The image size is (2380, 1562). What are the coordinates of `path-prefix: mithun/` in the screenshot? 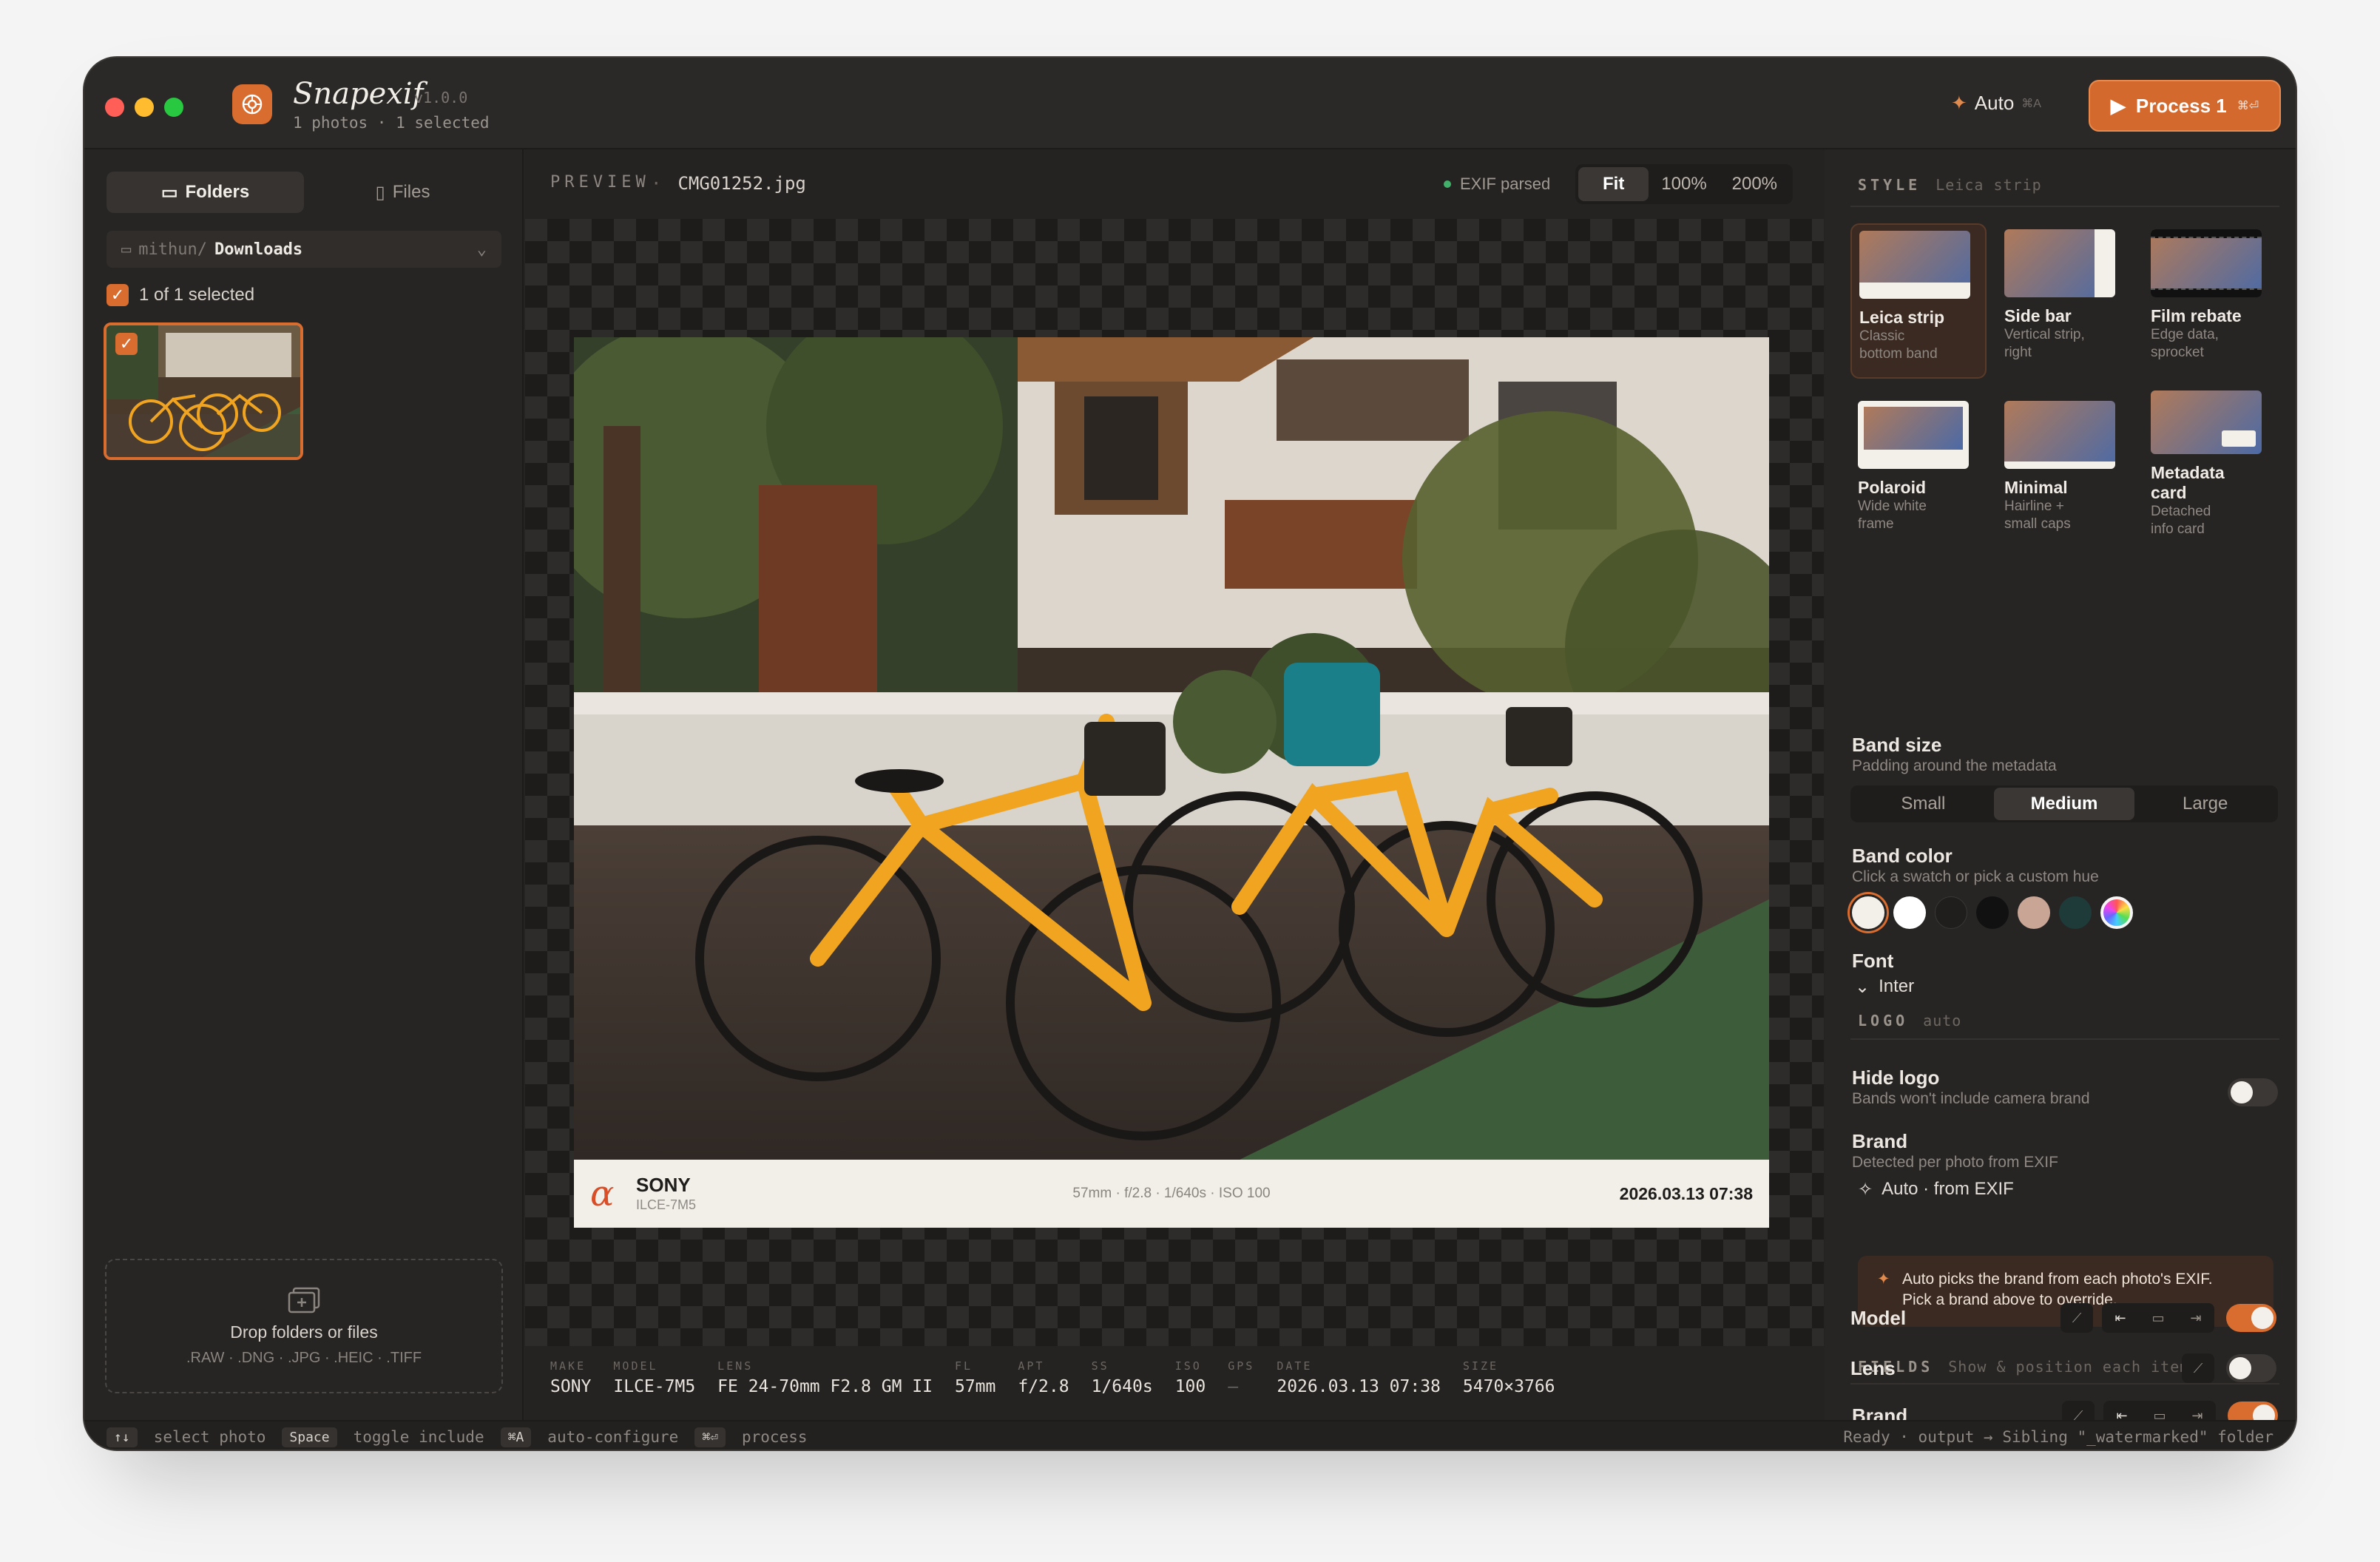 It's located at (173, 249).